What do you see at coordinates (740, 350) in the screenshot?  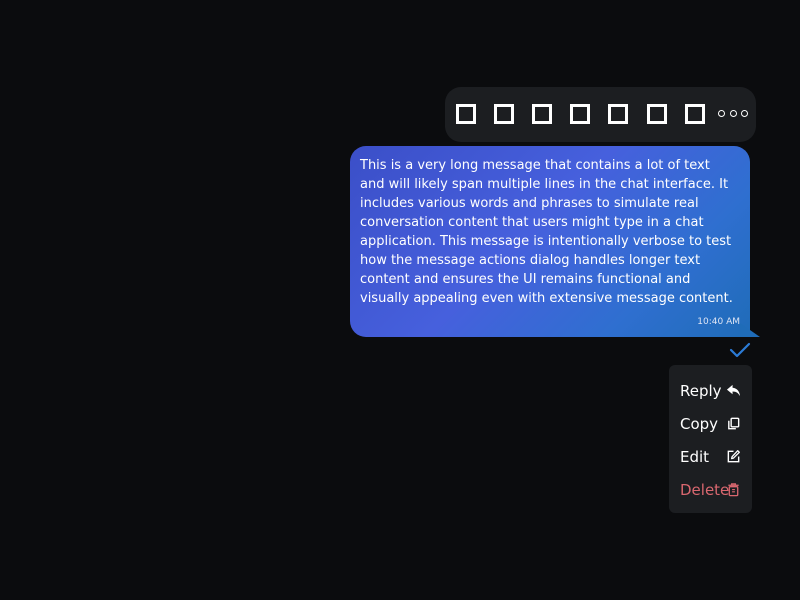 I see `checkmark-icon` at bounding box center [740, 350].